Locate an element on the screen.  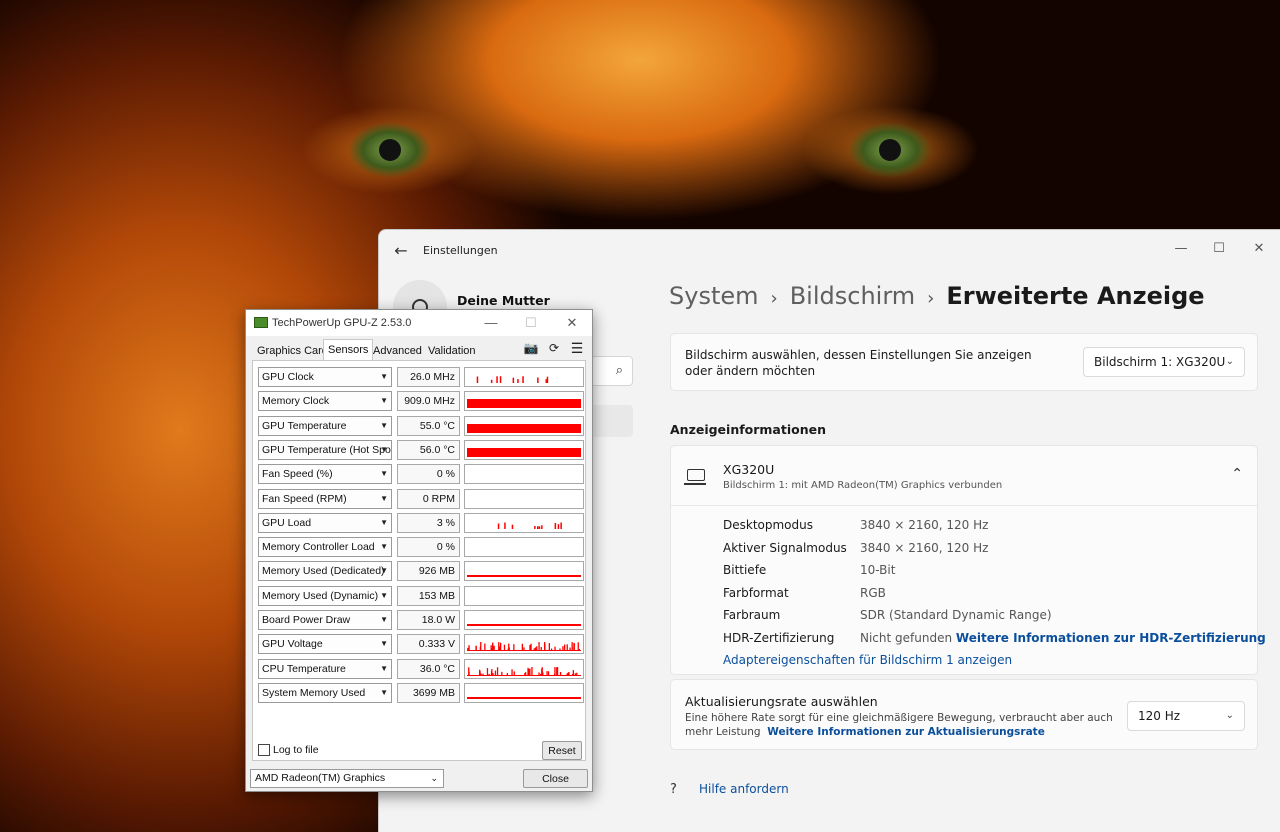
reset-button: Reset is located at coordinates (562, 750).